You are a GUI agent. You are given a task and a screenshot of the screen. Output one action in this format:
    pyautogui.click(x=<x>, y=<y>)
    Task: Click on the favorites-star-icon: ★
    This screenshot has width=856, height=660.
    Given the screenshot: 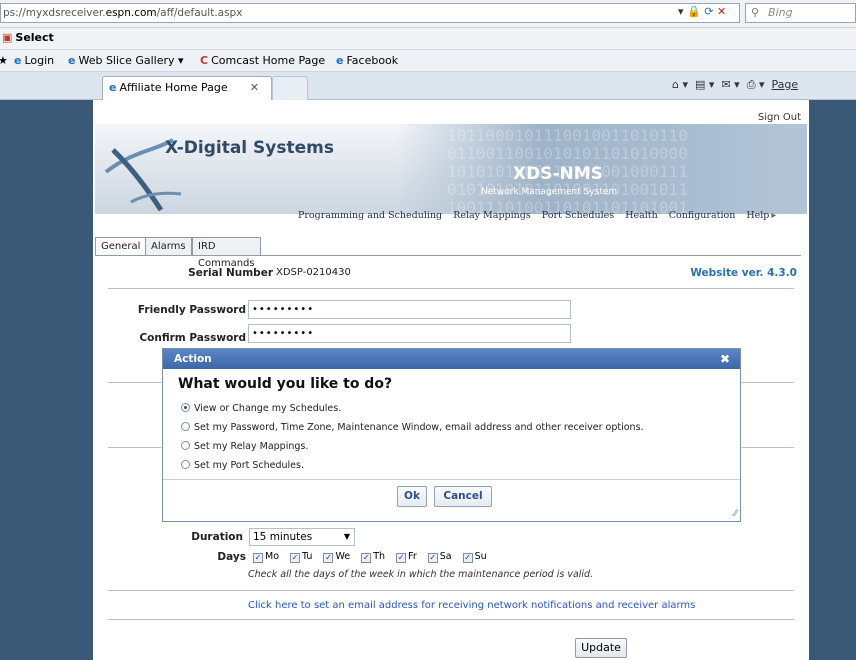 What is the action you would take?
    pyautogui.click(x=4, y=60)
    